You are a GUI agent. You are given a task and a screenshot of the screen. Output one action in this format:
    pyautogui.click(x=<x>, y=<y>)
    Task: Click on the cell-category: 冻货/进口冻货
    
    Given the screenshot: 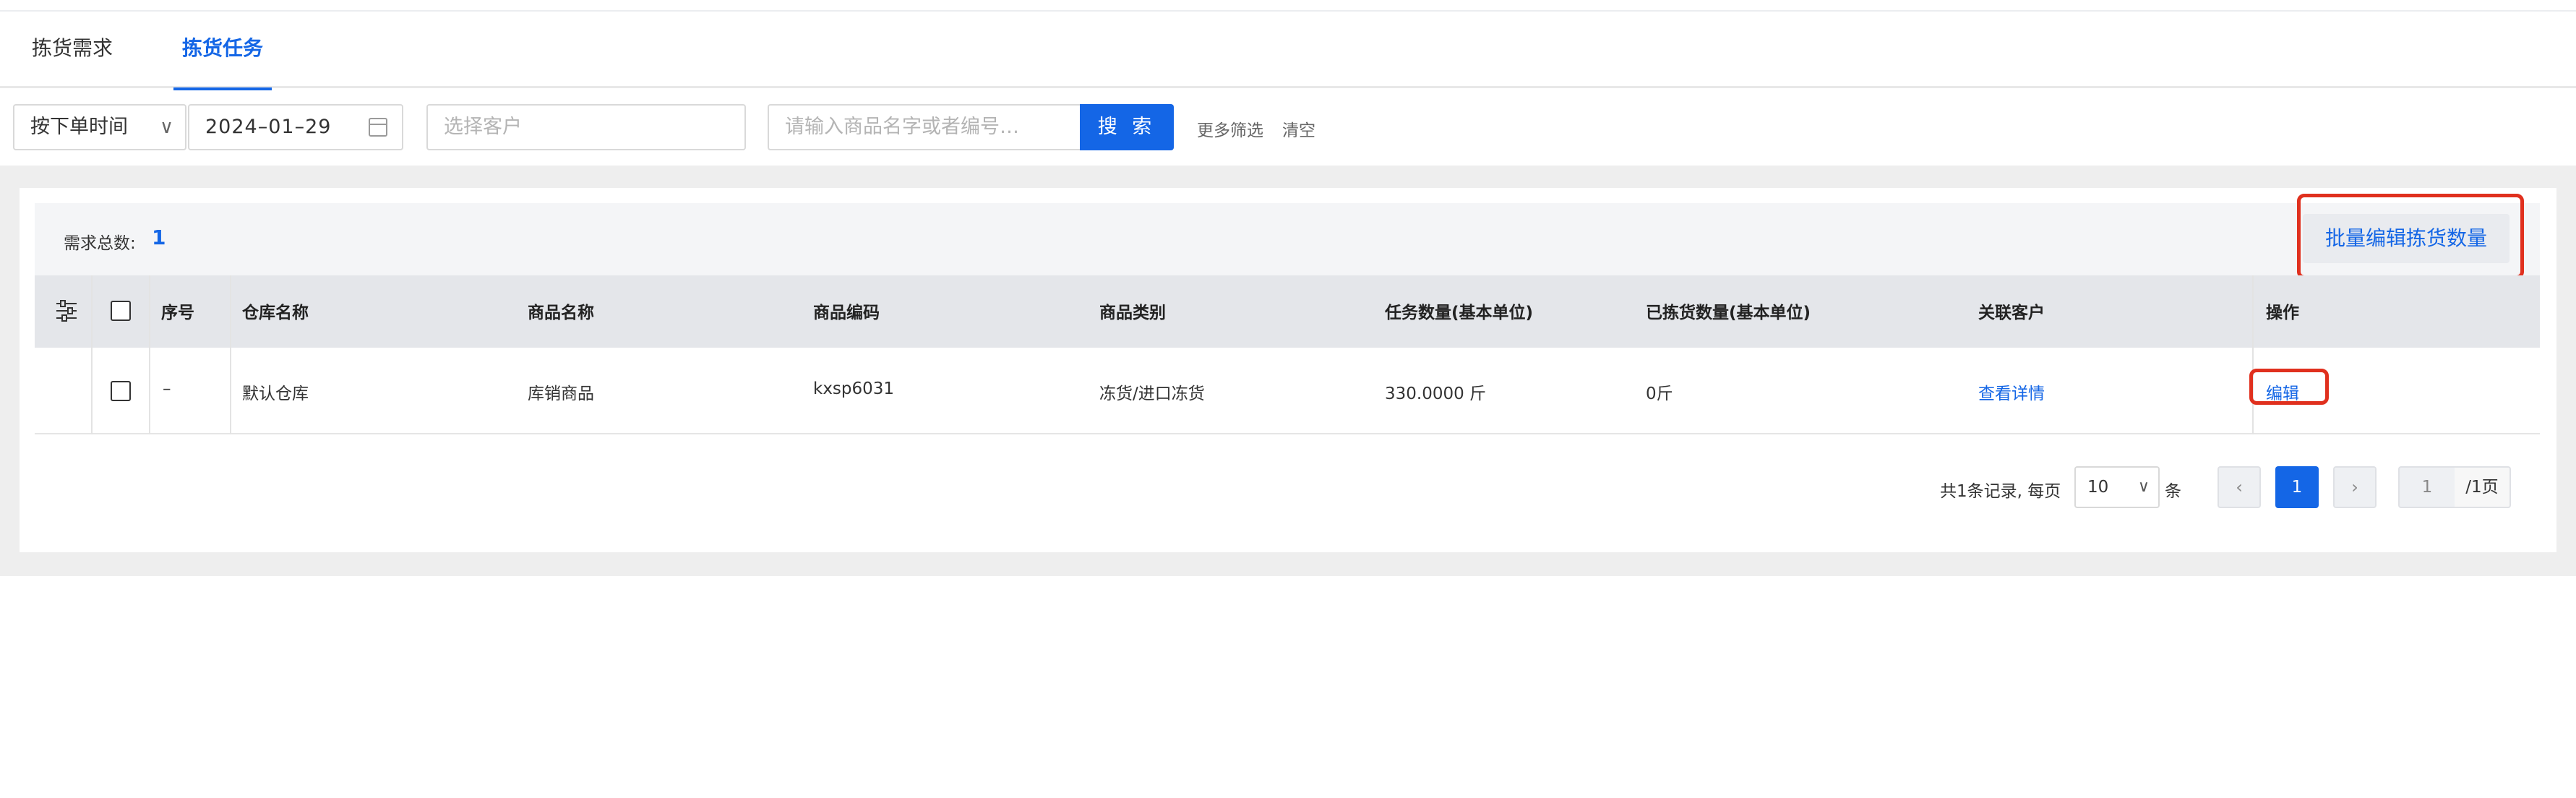 What is the action you would take?
    pyautogui.click(x=1152, y=394)
    